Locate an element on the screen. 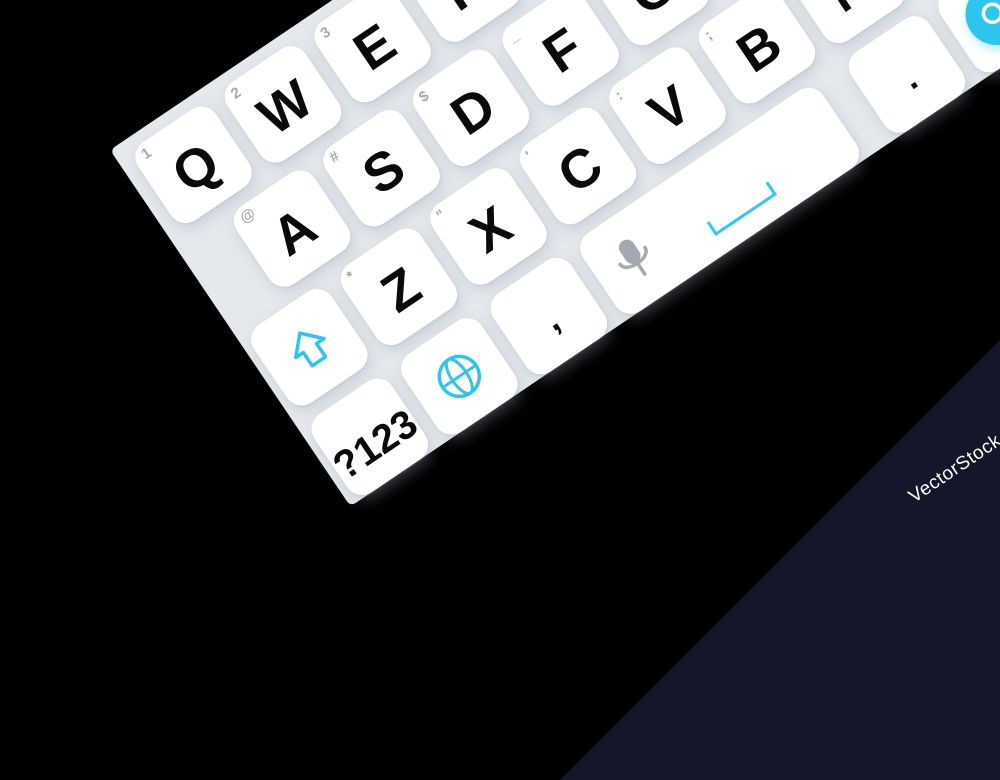 The image size is (1000, 780). key-w-label: W is located at coordinates (285, 107).